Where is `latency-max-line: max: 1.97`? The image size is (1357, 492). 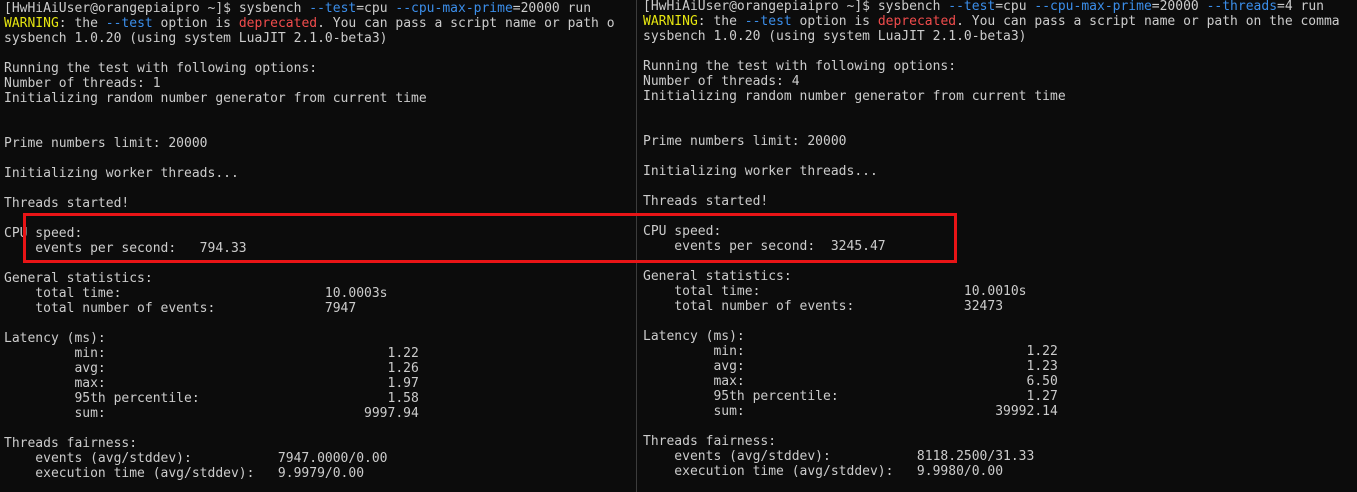
latency-max-line: max: 1.97 is located at coordinates (211, 383).